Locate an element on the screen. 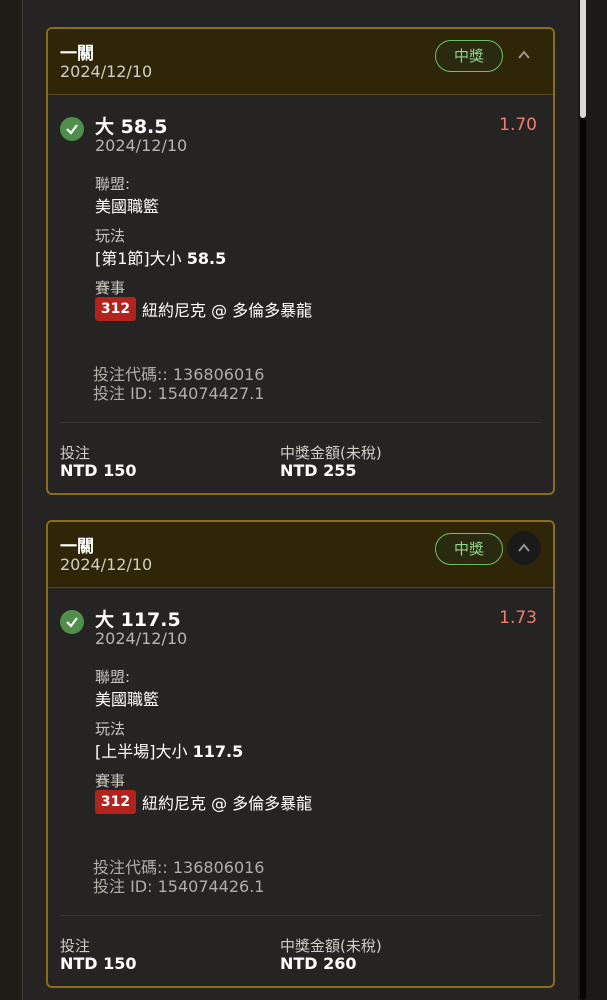 This screenshot has height=1000, width=607. selection-odds: 1.73 is located at coordinates (518, 618).